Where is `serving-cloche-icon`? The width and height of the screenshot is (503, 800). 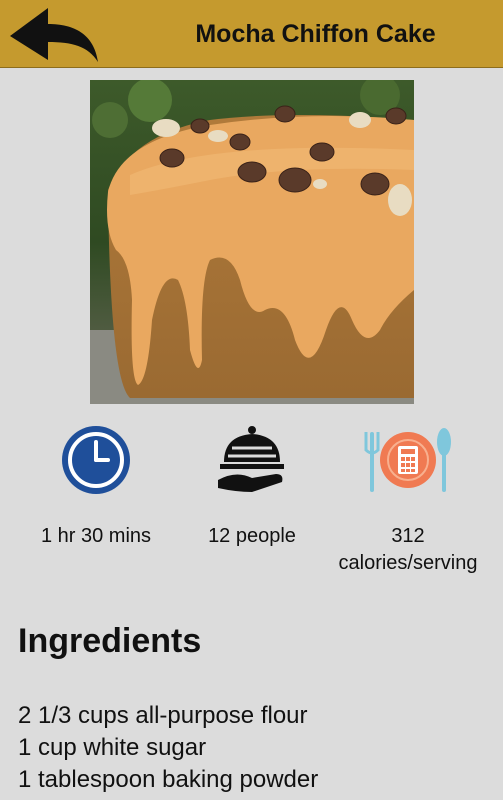 serving-cloche-icon is located at coordinates (251, 459).